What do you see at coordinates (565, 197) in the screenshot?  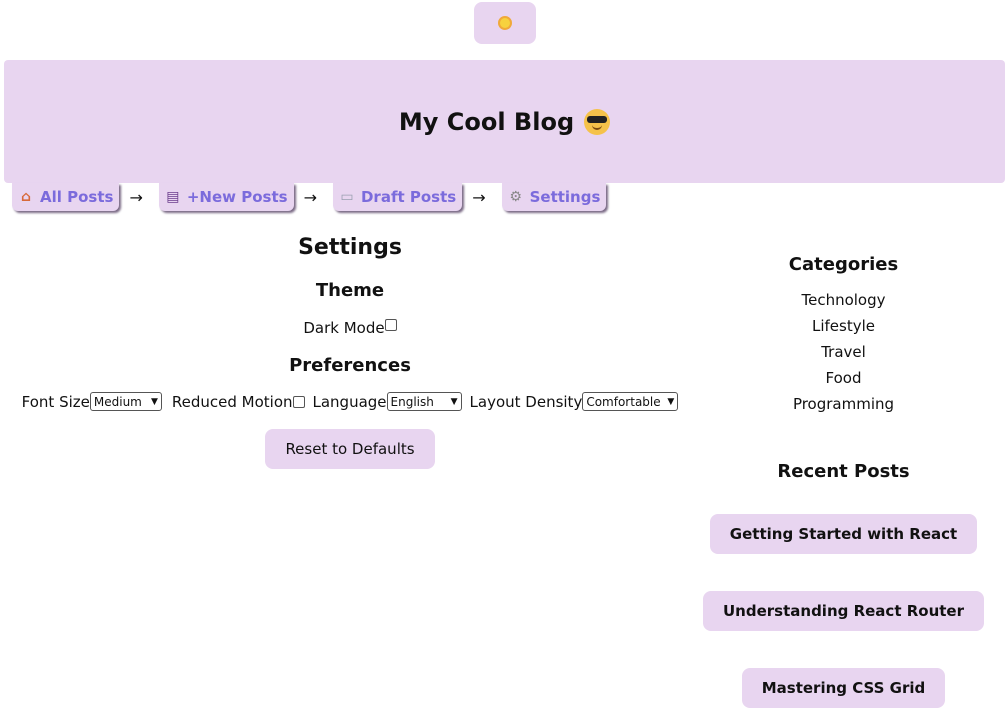 I see `nav-settings-label: Settings` at bounding box center [565, 197].